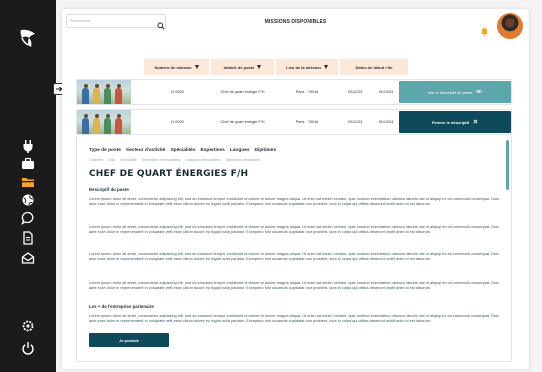 The height and width of the screenshot is (372, 542). I want to click on globe-icon, so click(28, 200).